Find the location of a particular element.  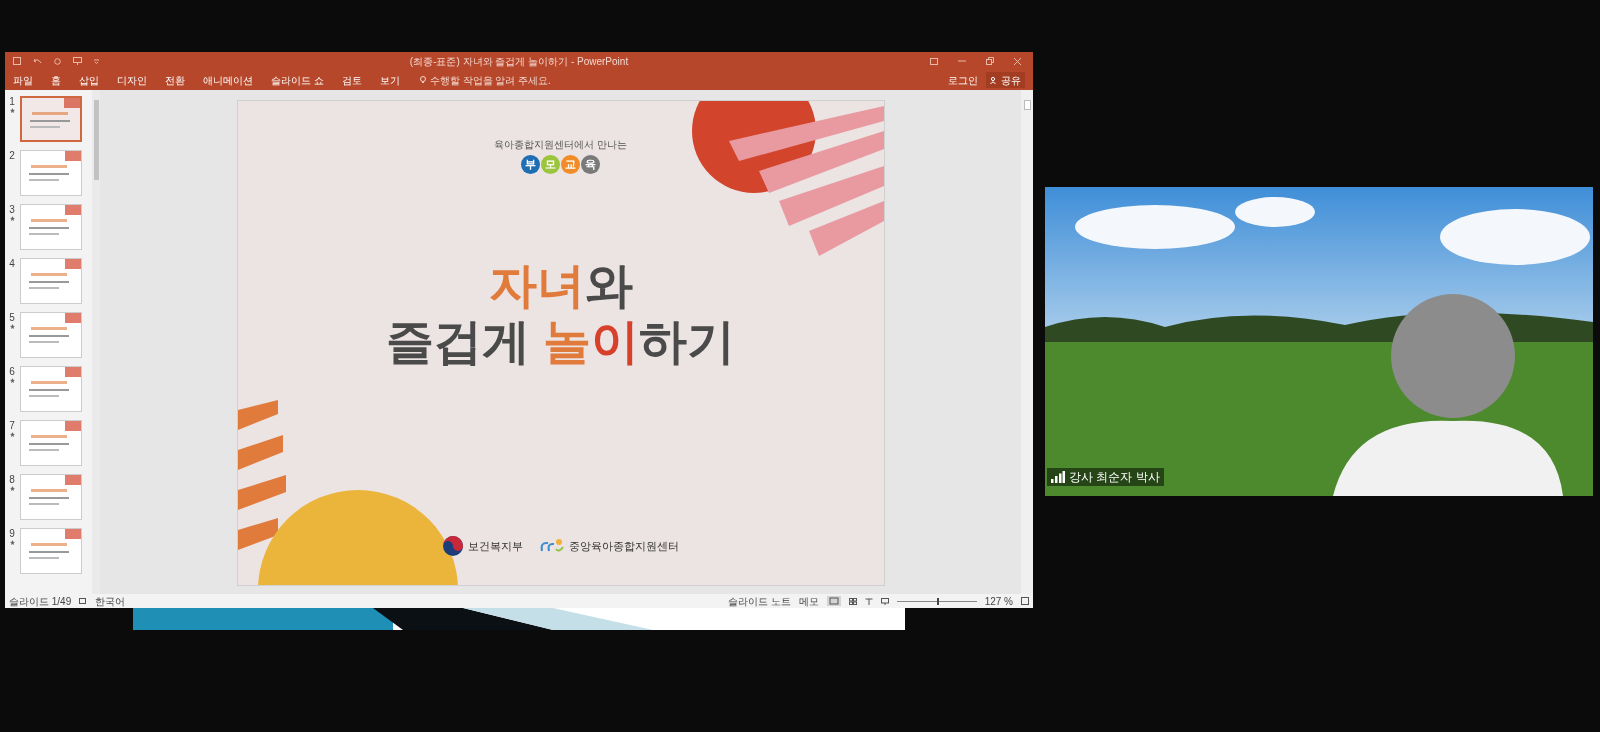

presentation-icon is located at coordinates (77, 61).